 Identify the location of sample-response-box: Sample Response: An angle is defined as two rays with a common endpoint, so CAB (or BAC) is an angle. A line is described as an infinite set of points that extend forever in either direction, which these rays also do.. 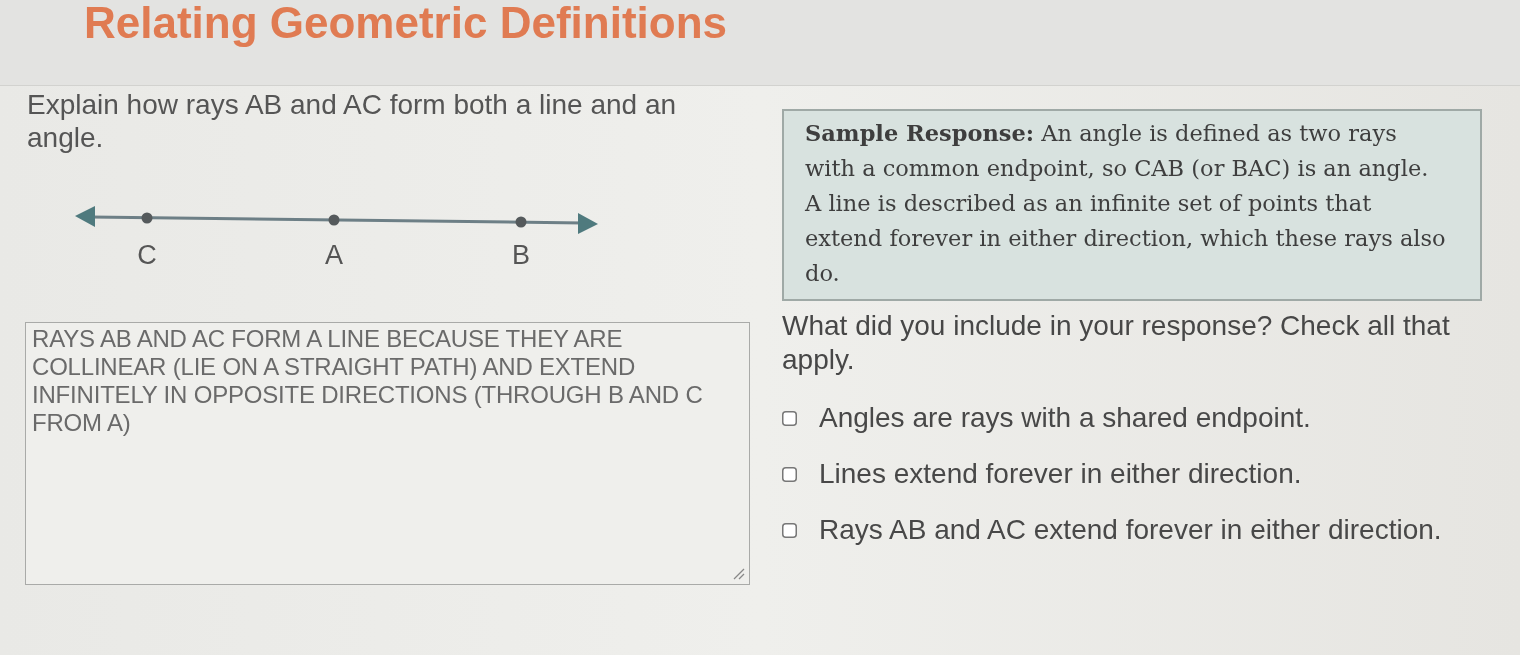
(1132, 205).